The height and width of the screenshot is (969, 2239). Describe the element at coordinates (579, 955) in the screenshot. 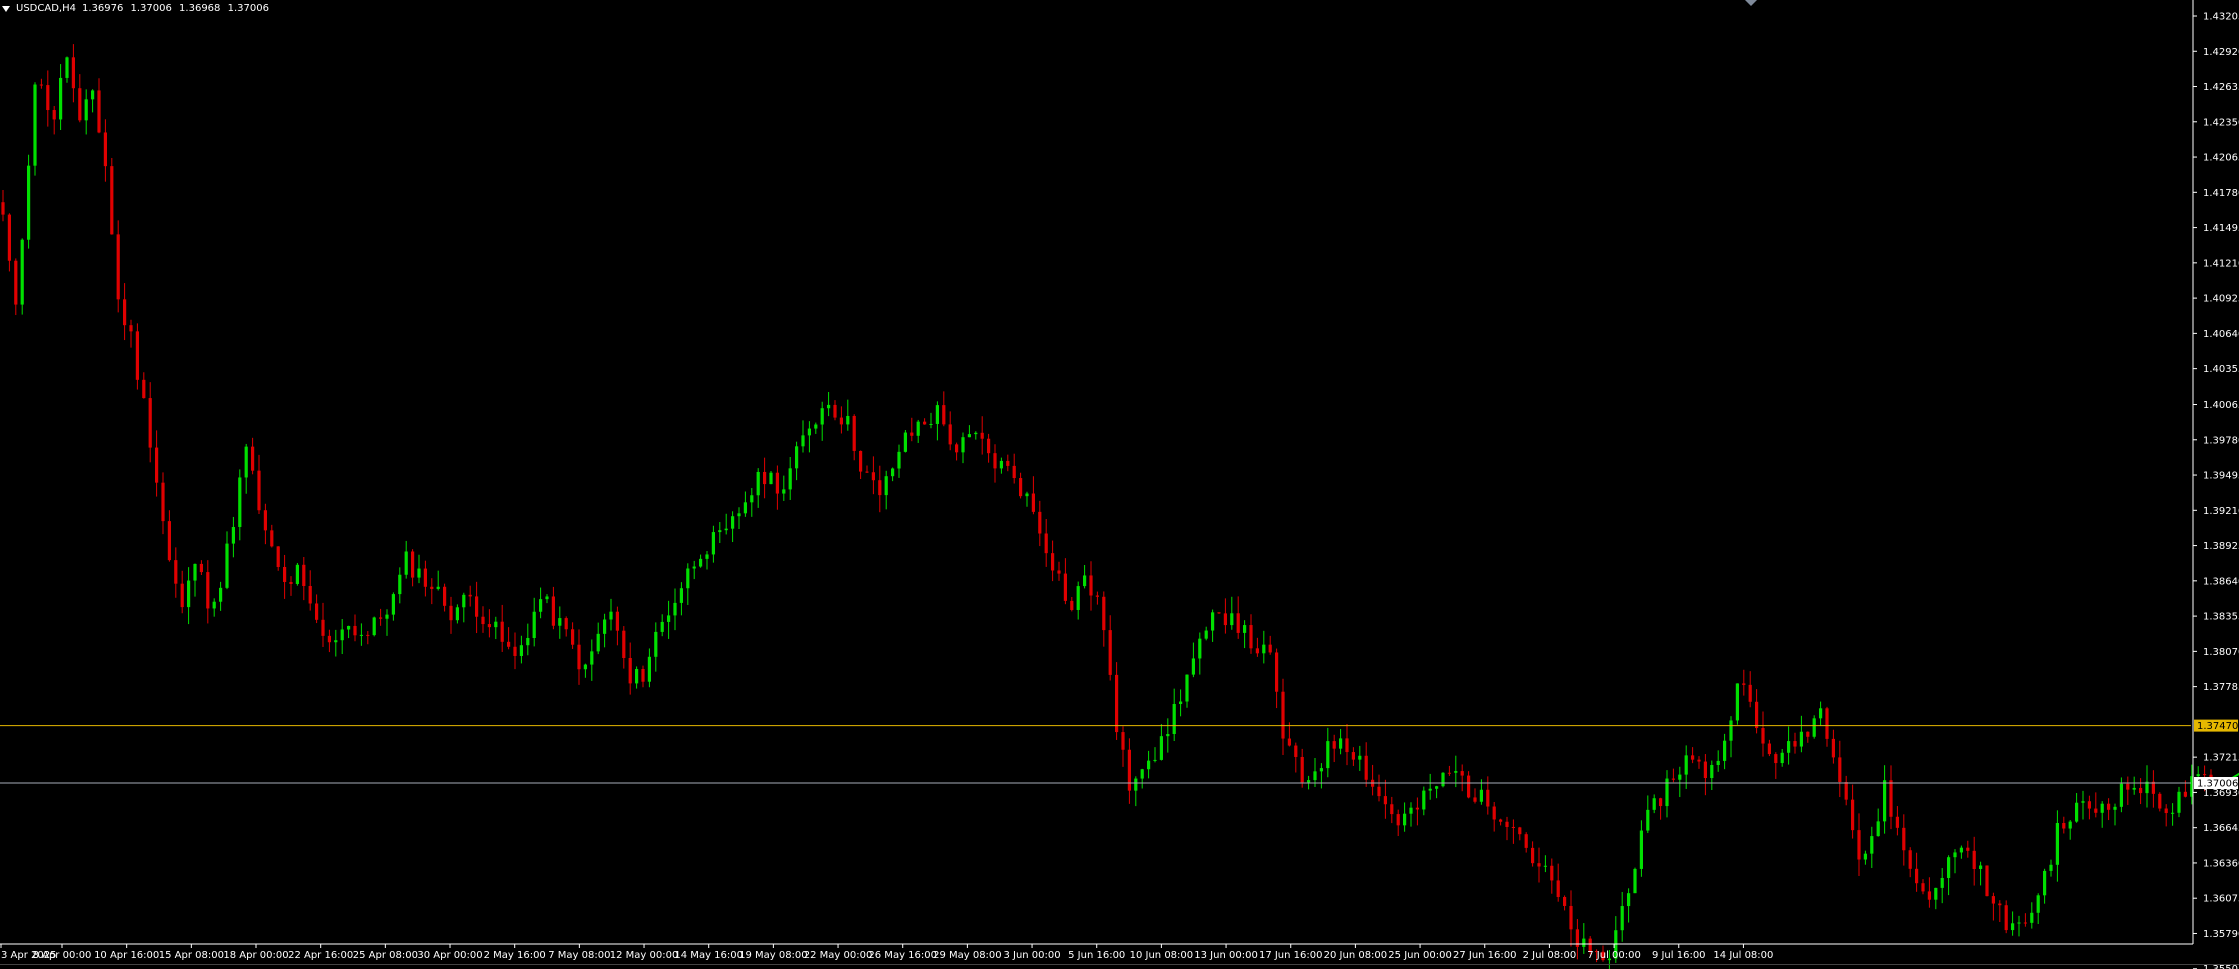

I see `time-tick-label: 7 May 08:00` at that location.